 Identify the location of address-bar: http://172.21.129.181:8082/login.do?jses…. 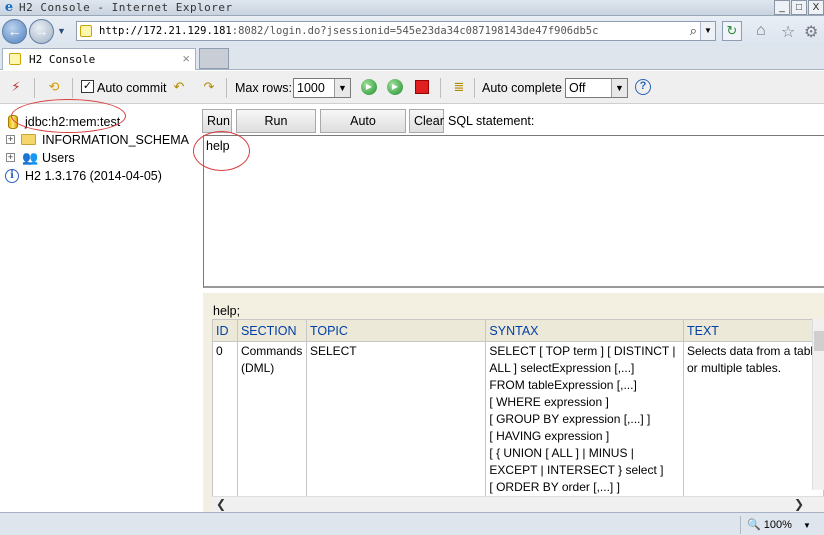
(396, 31).